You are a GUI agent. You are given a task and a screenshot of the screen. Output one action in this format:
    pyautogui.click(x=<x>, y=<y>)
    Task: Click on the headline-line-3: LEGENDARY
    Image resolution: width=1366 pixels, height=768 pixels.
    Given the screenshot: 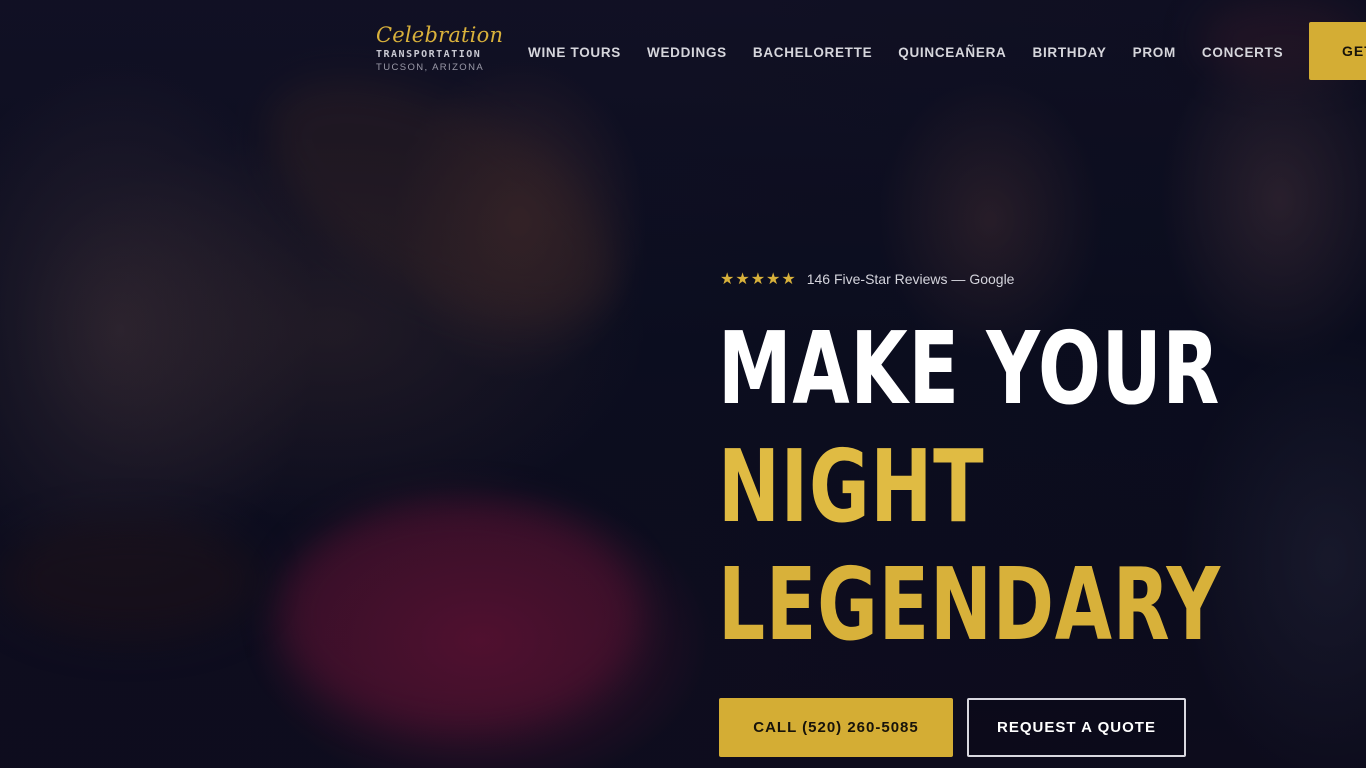 What is the action you would take?
    pyautogui.click(x=969, y=604)
    